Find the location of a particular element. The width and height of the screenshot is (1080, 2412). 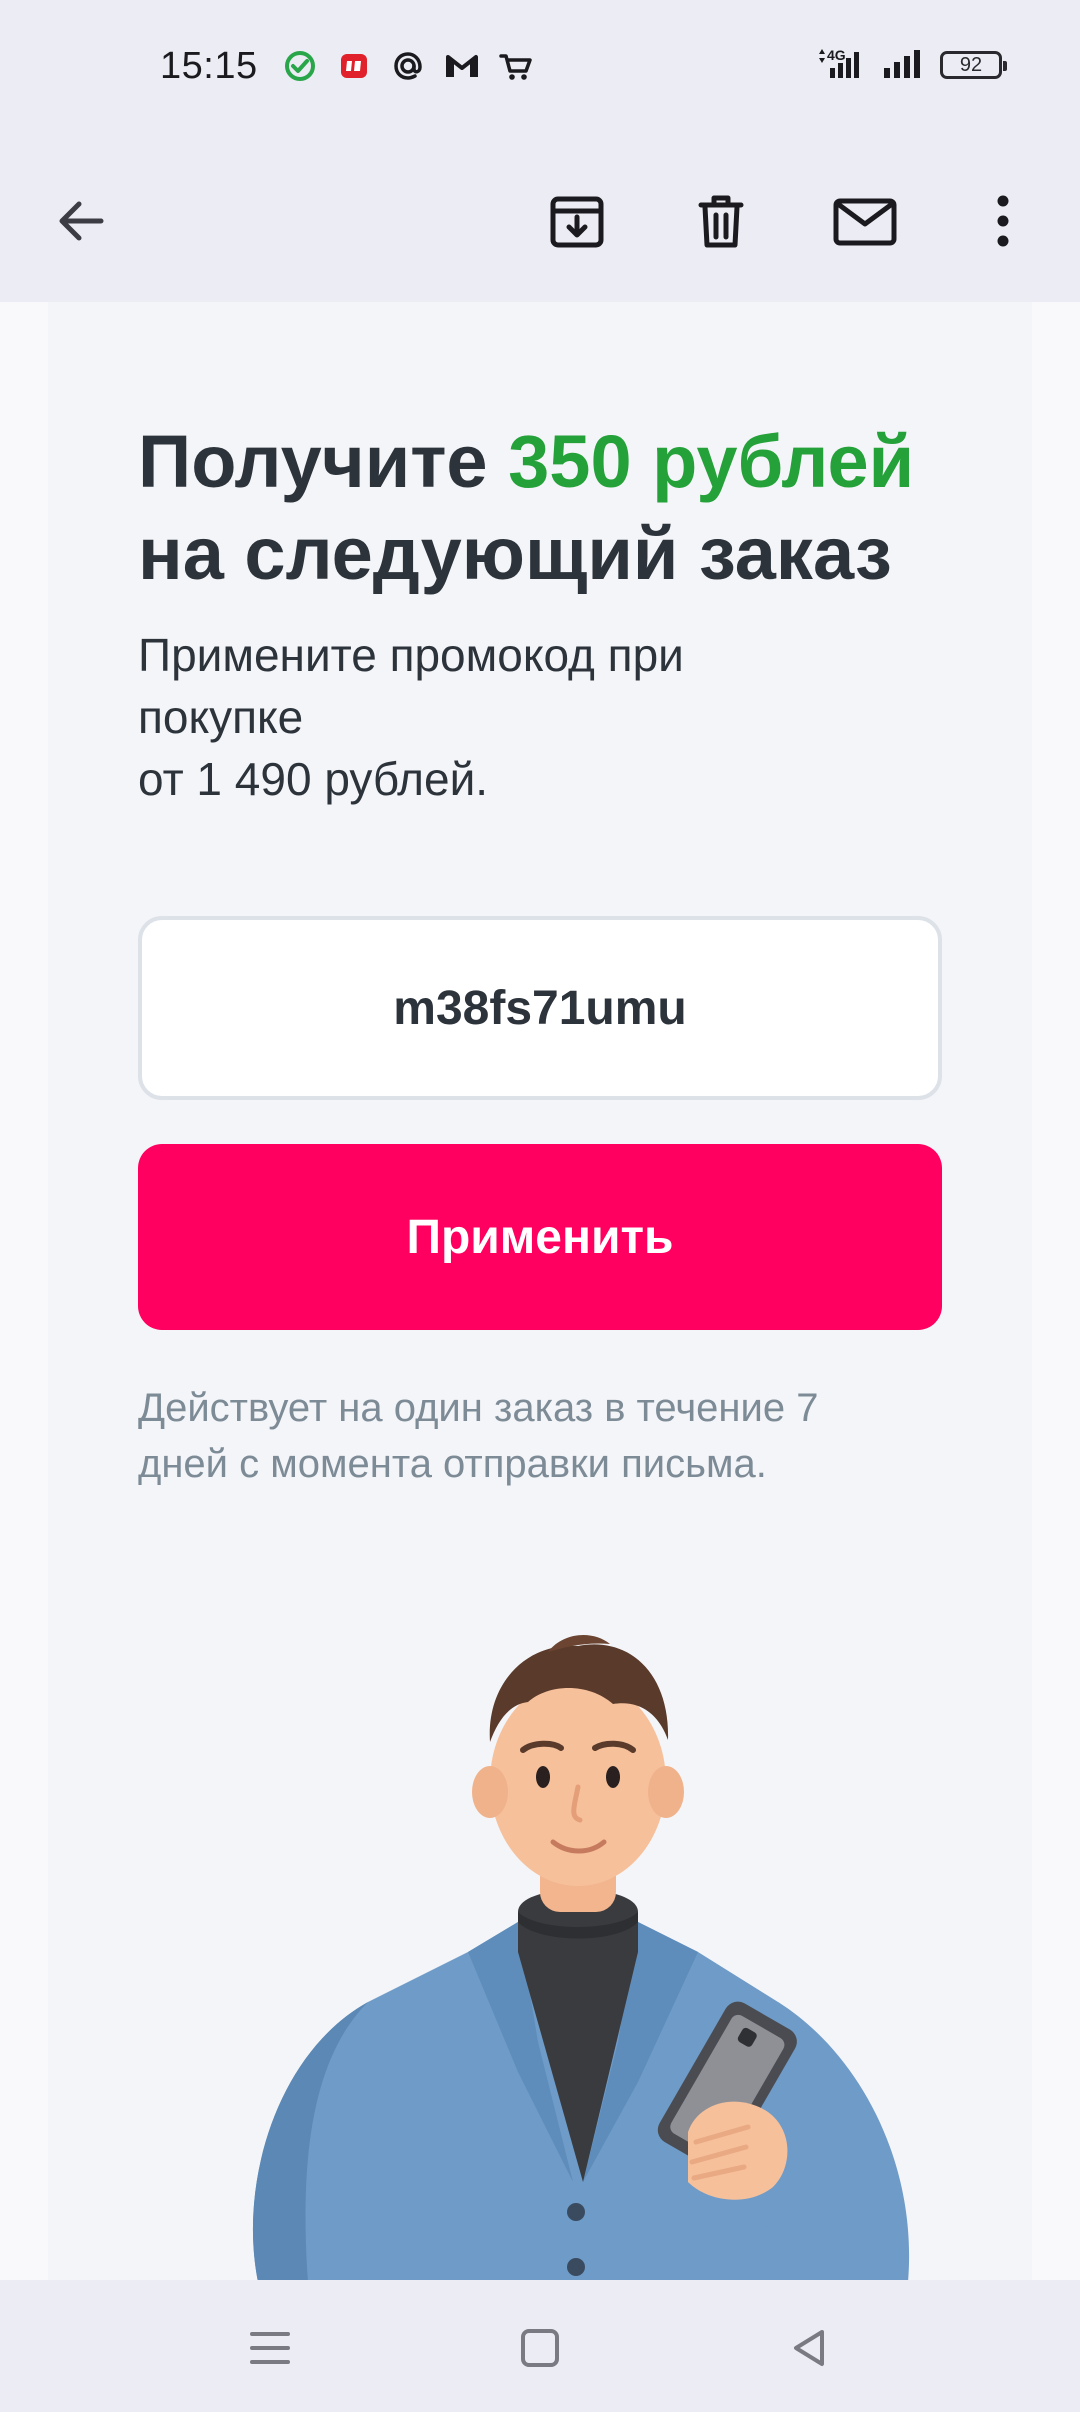

system-status-icons: 4G 92 is located at coordinates (911, 65).